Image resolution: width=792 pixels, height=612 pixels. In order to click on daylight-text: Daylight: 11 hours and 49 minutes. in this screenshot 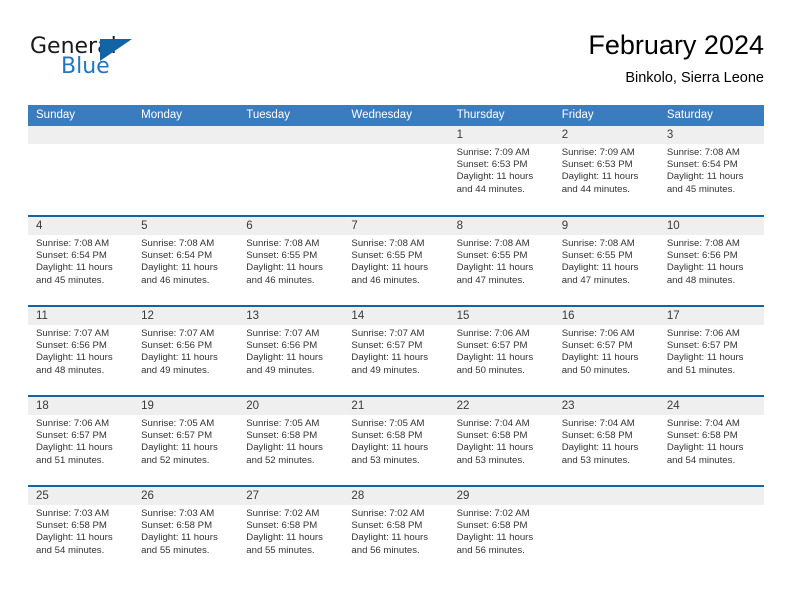, I will do `click(390, 364)`.